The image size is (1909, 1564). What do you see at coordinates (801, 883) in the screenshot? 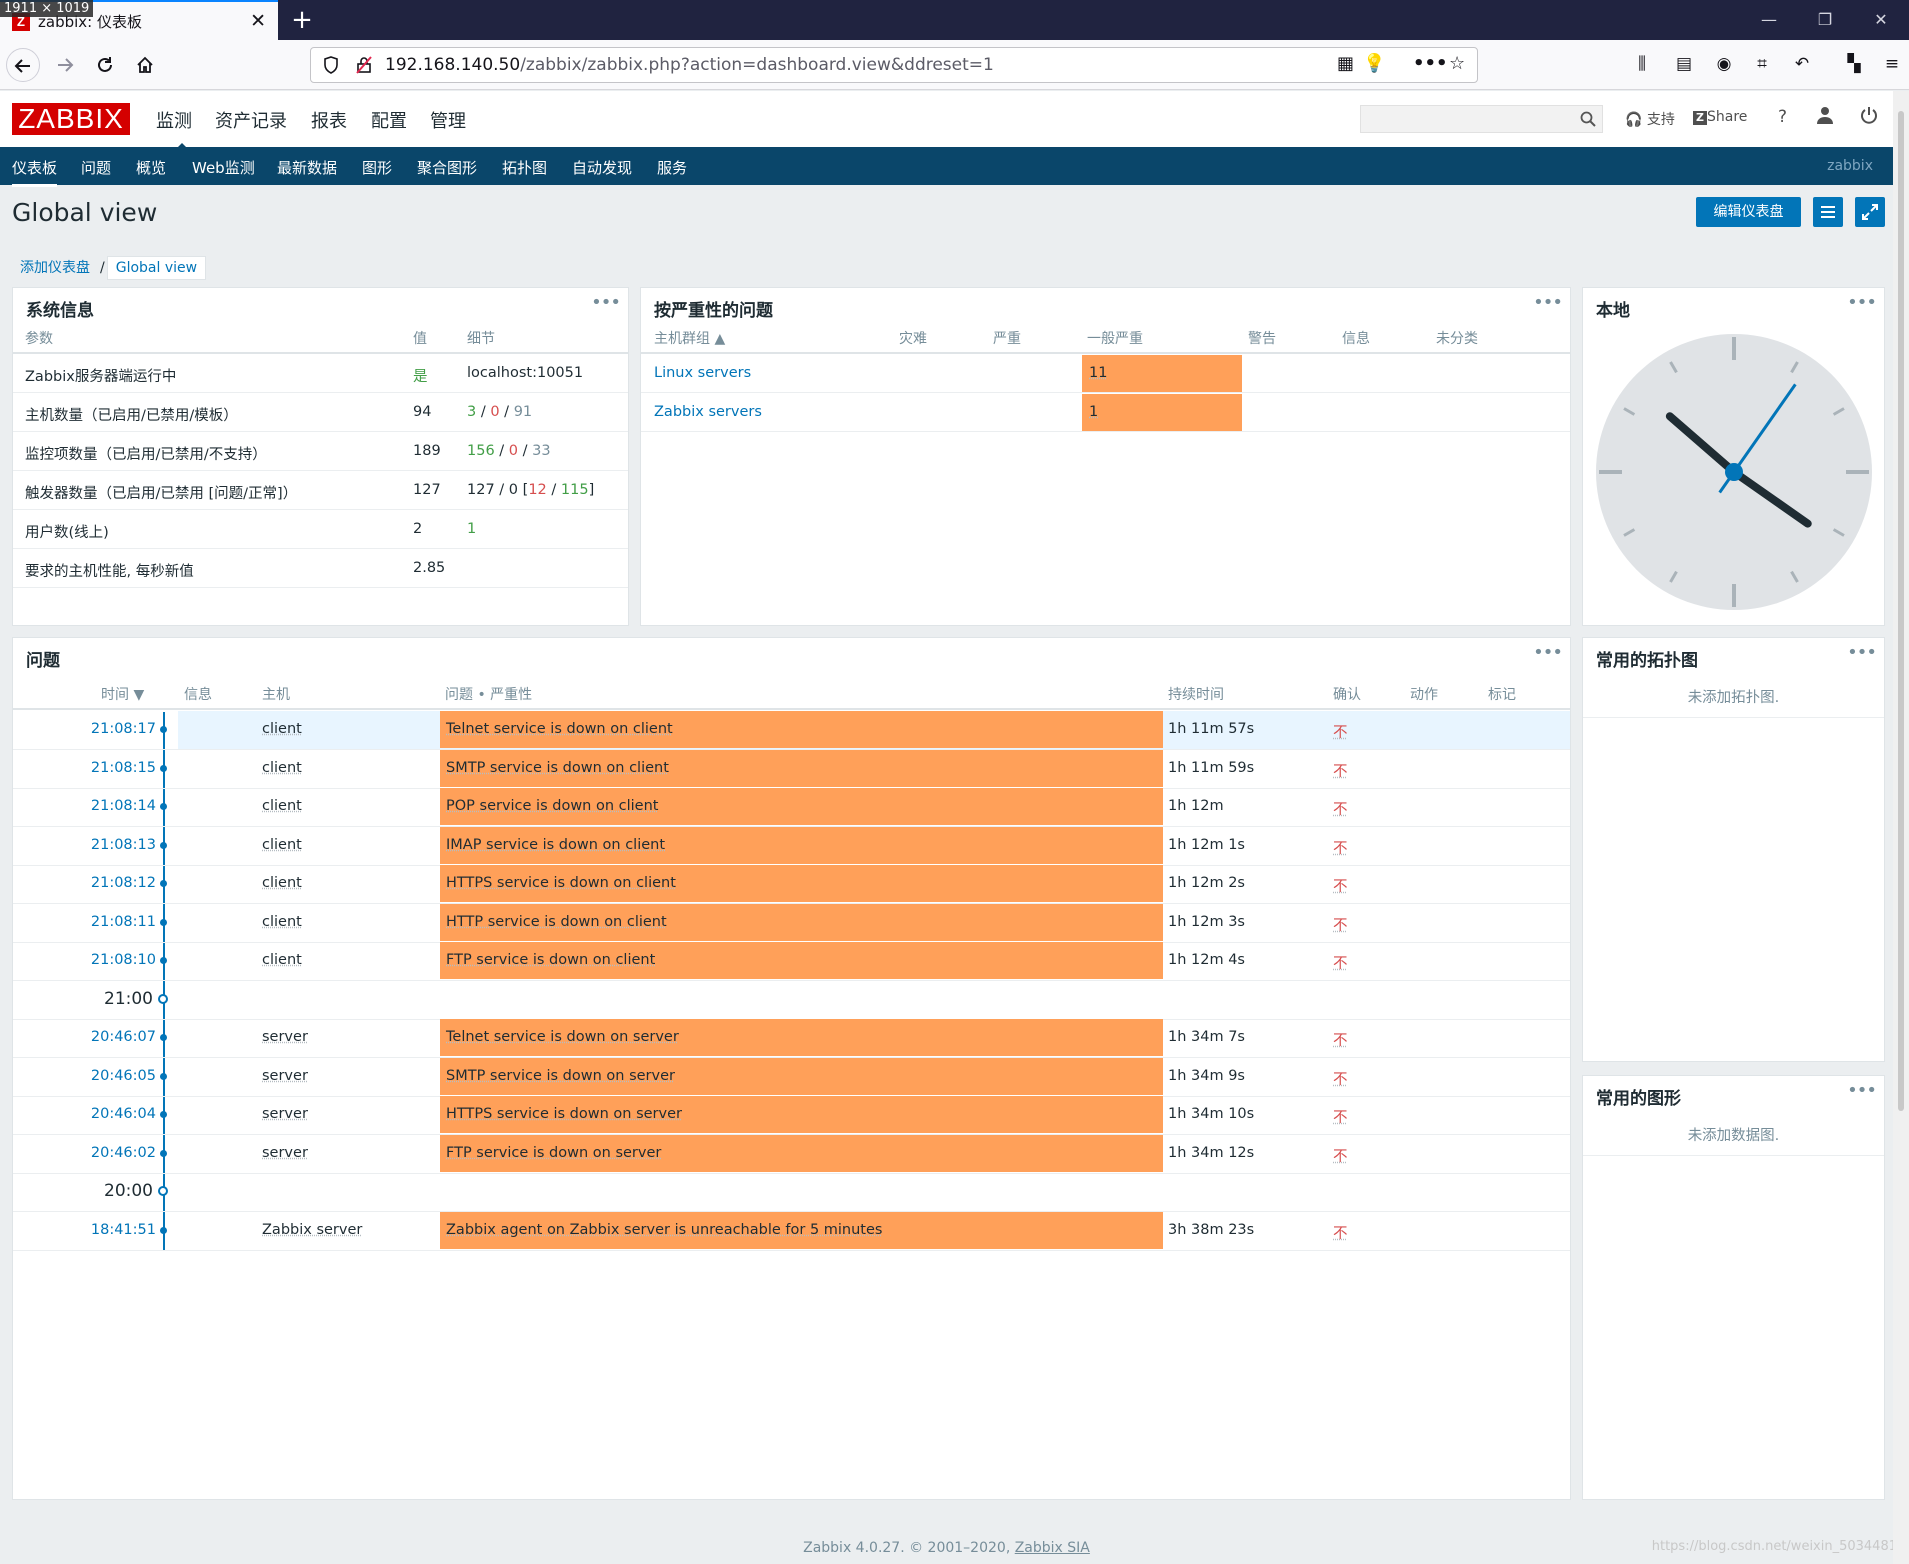
I see `problem-severity-cell: HTTPS service is down on client` at bounding box center [801, 883].